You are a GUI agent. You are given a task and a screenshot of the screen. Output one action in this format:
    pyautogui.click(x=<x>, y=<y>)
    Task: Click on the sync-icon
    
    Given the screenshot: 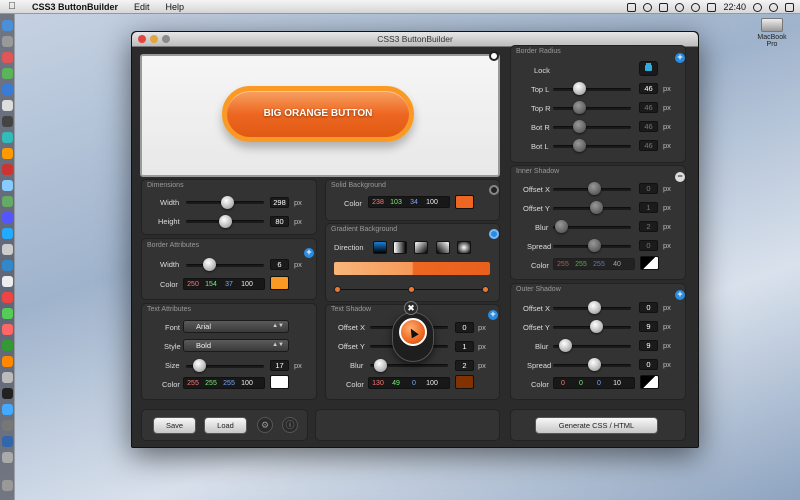 What is the action you would take?
    pyautogui.click(x=680, y=7)
    